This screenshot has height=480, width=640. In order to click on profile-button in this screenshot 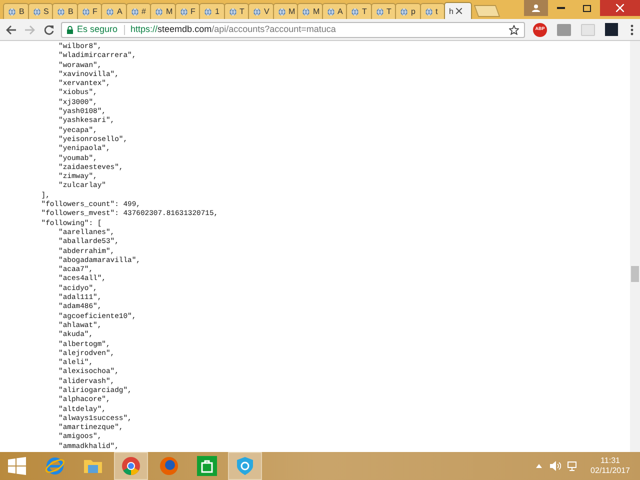, I will do `click(536, 8)`.